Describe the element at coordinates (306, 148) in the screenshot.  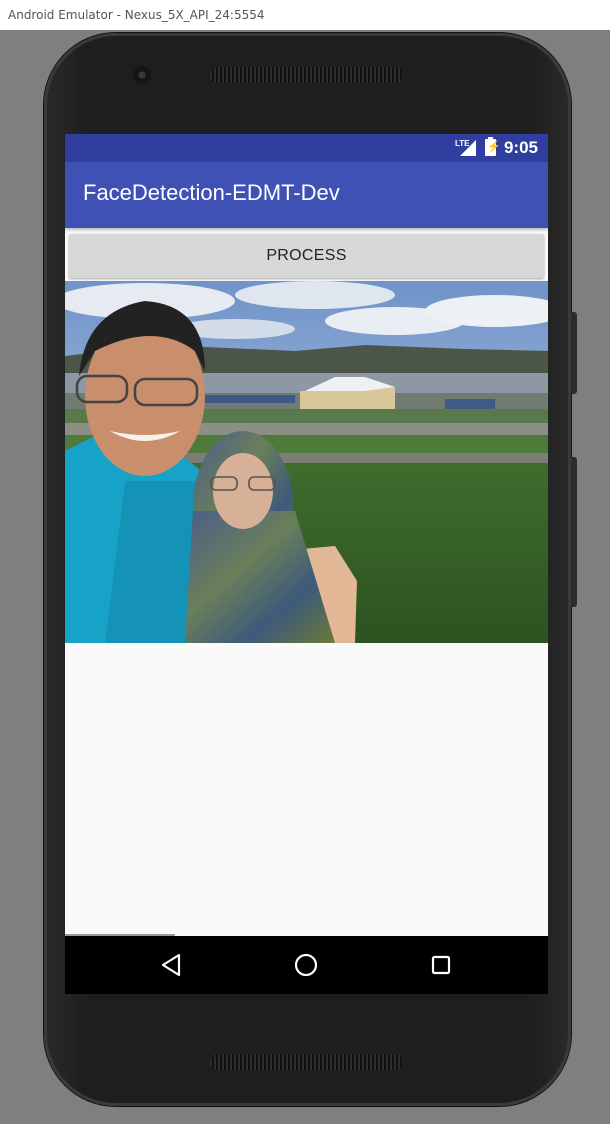
I see `status-bar: LTE ⚡ 9:05` at that location.